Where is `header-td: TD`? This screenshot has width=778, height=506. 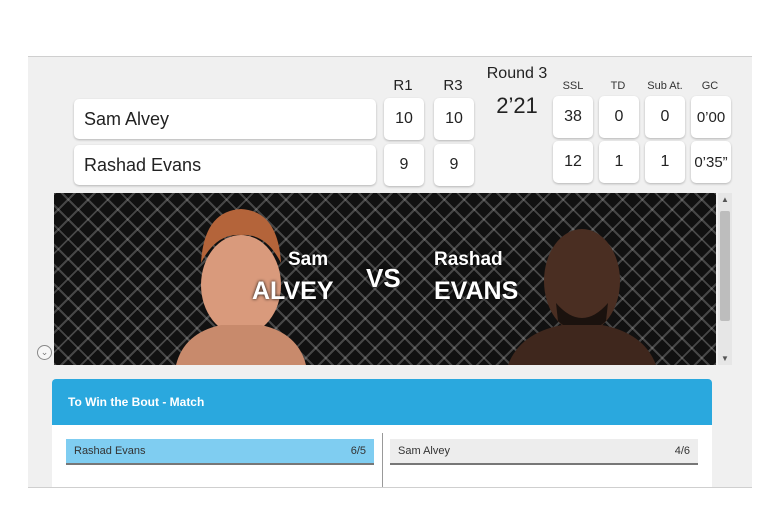 header-td: TD is located at coordinates (618, 86).